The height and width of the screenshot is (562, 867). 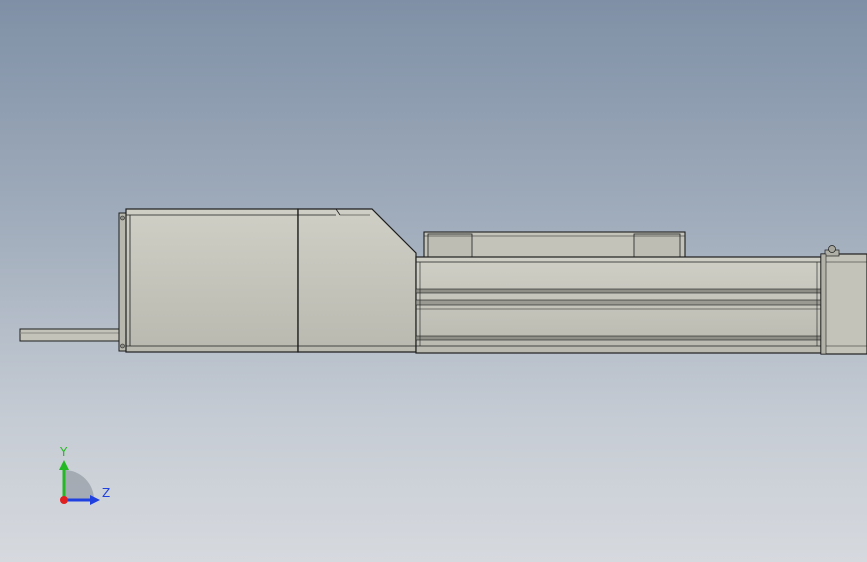 I want to click on view-orientation-triad: Y Z, so click(x=84, y=475).